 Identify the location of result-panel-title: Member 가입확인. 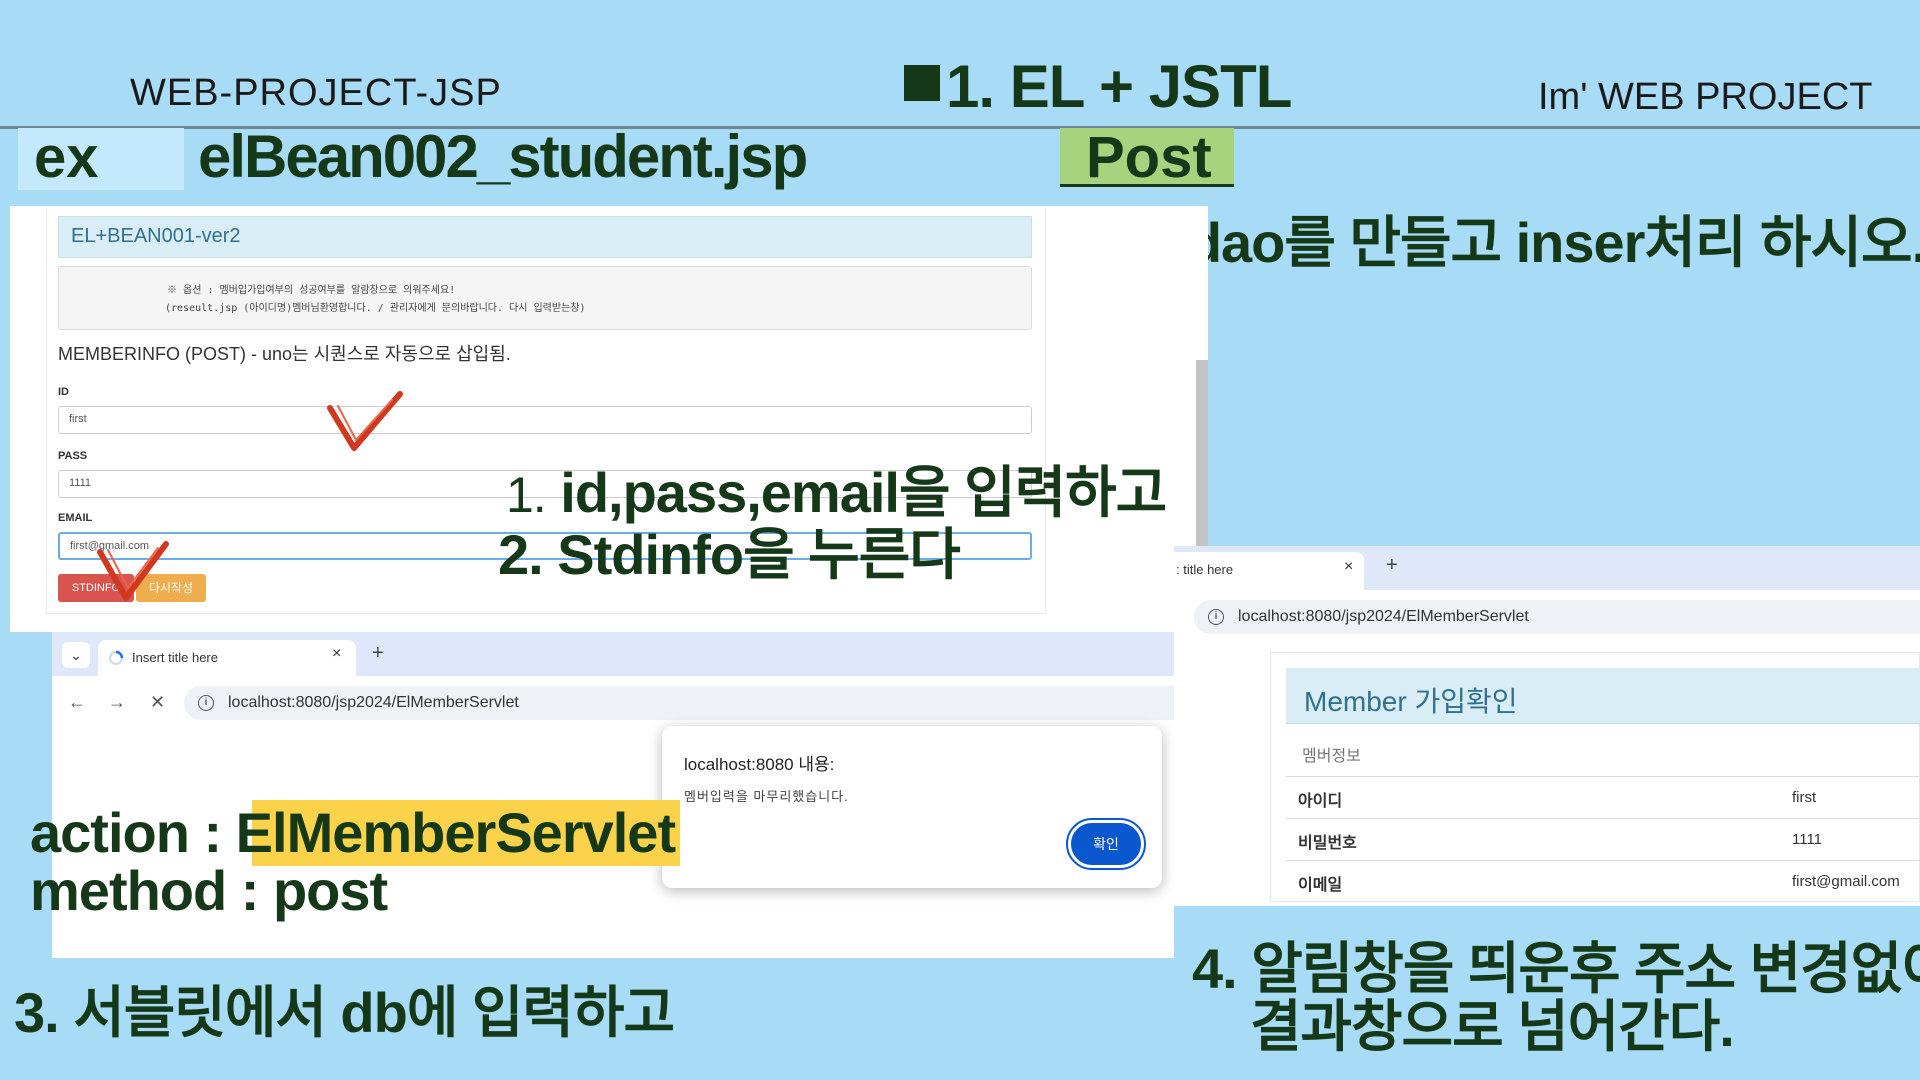
(1411, 701).